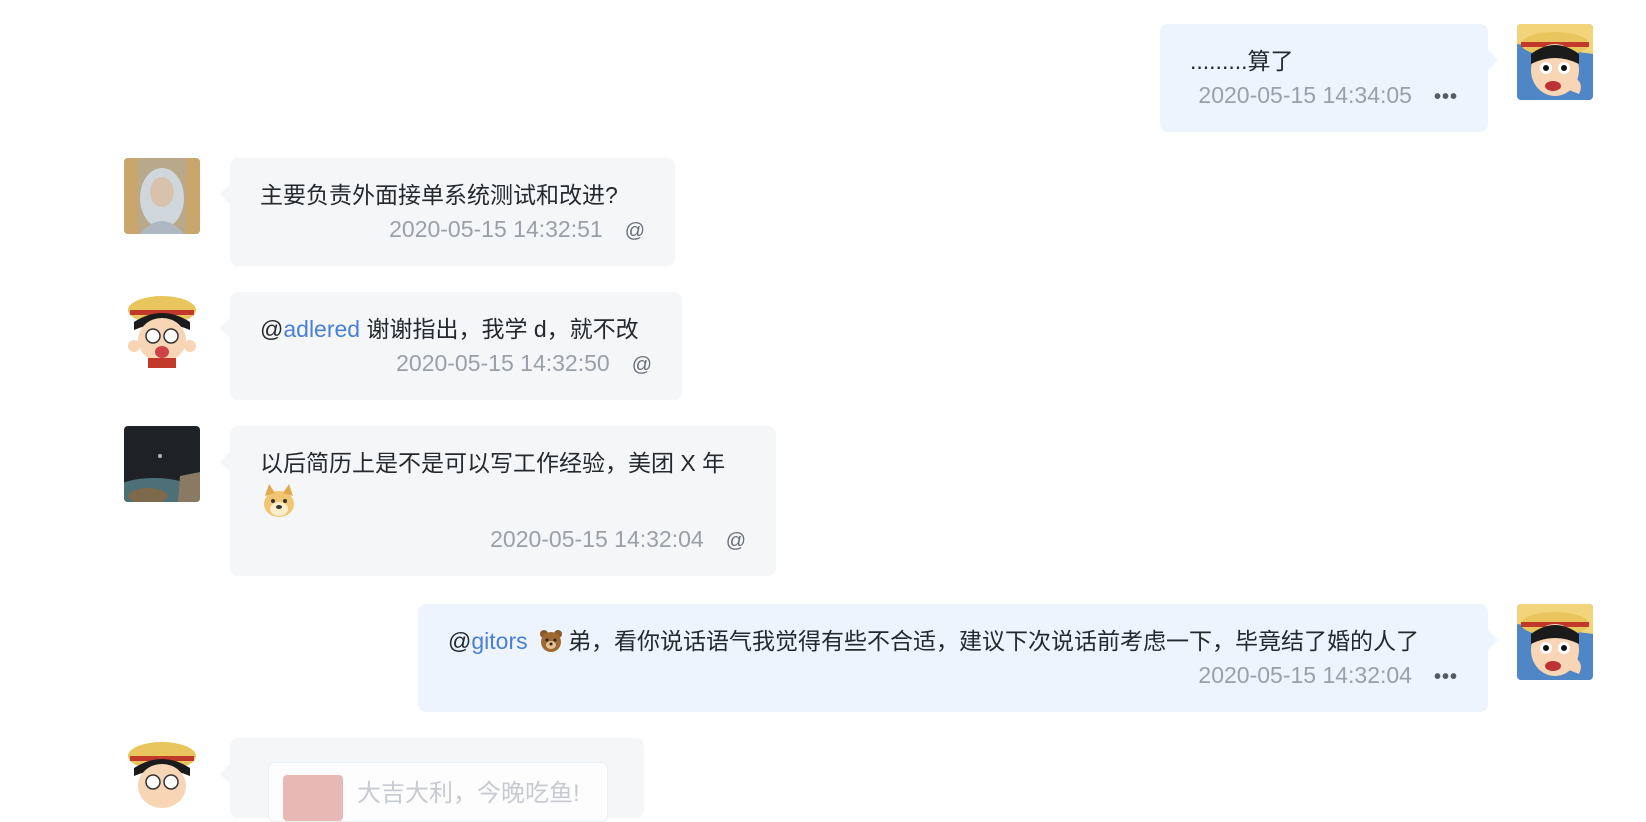 Image resolution: width=1646 pixels, height=822 pixels. I want to click on message-meta: 2020-05-15 14:34:05 •••, so click(1324, 96).